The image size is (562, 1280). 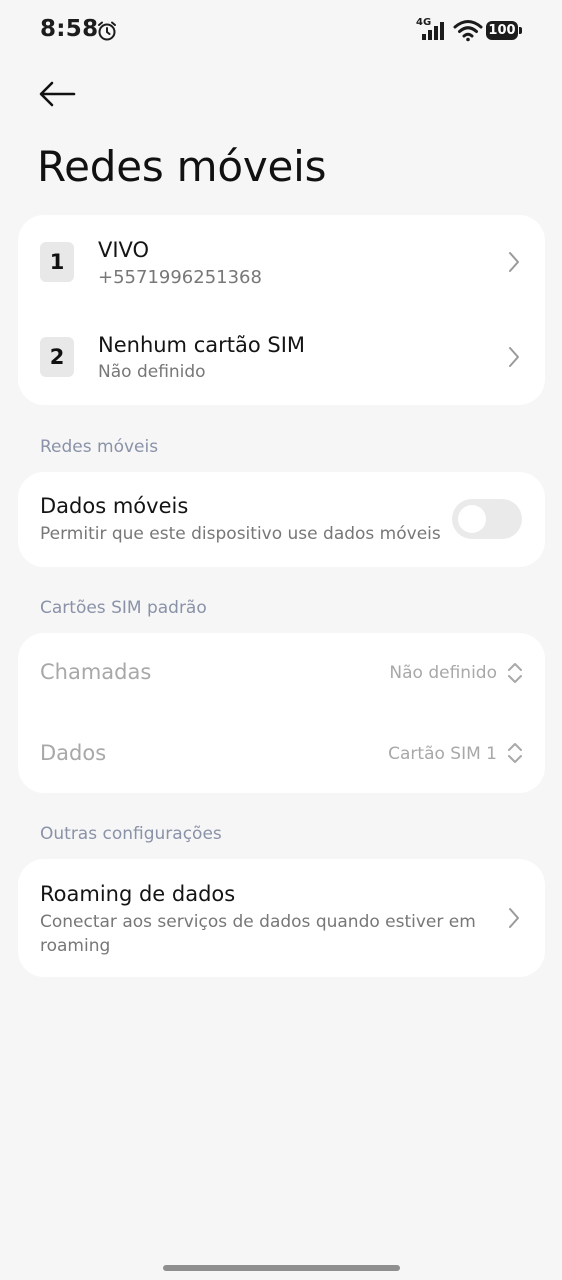 What do you see at coordinates (487, 519) in the screenshot?
I see `mobile-data-toggle` at bounding box center [487, 519].